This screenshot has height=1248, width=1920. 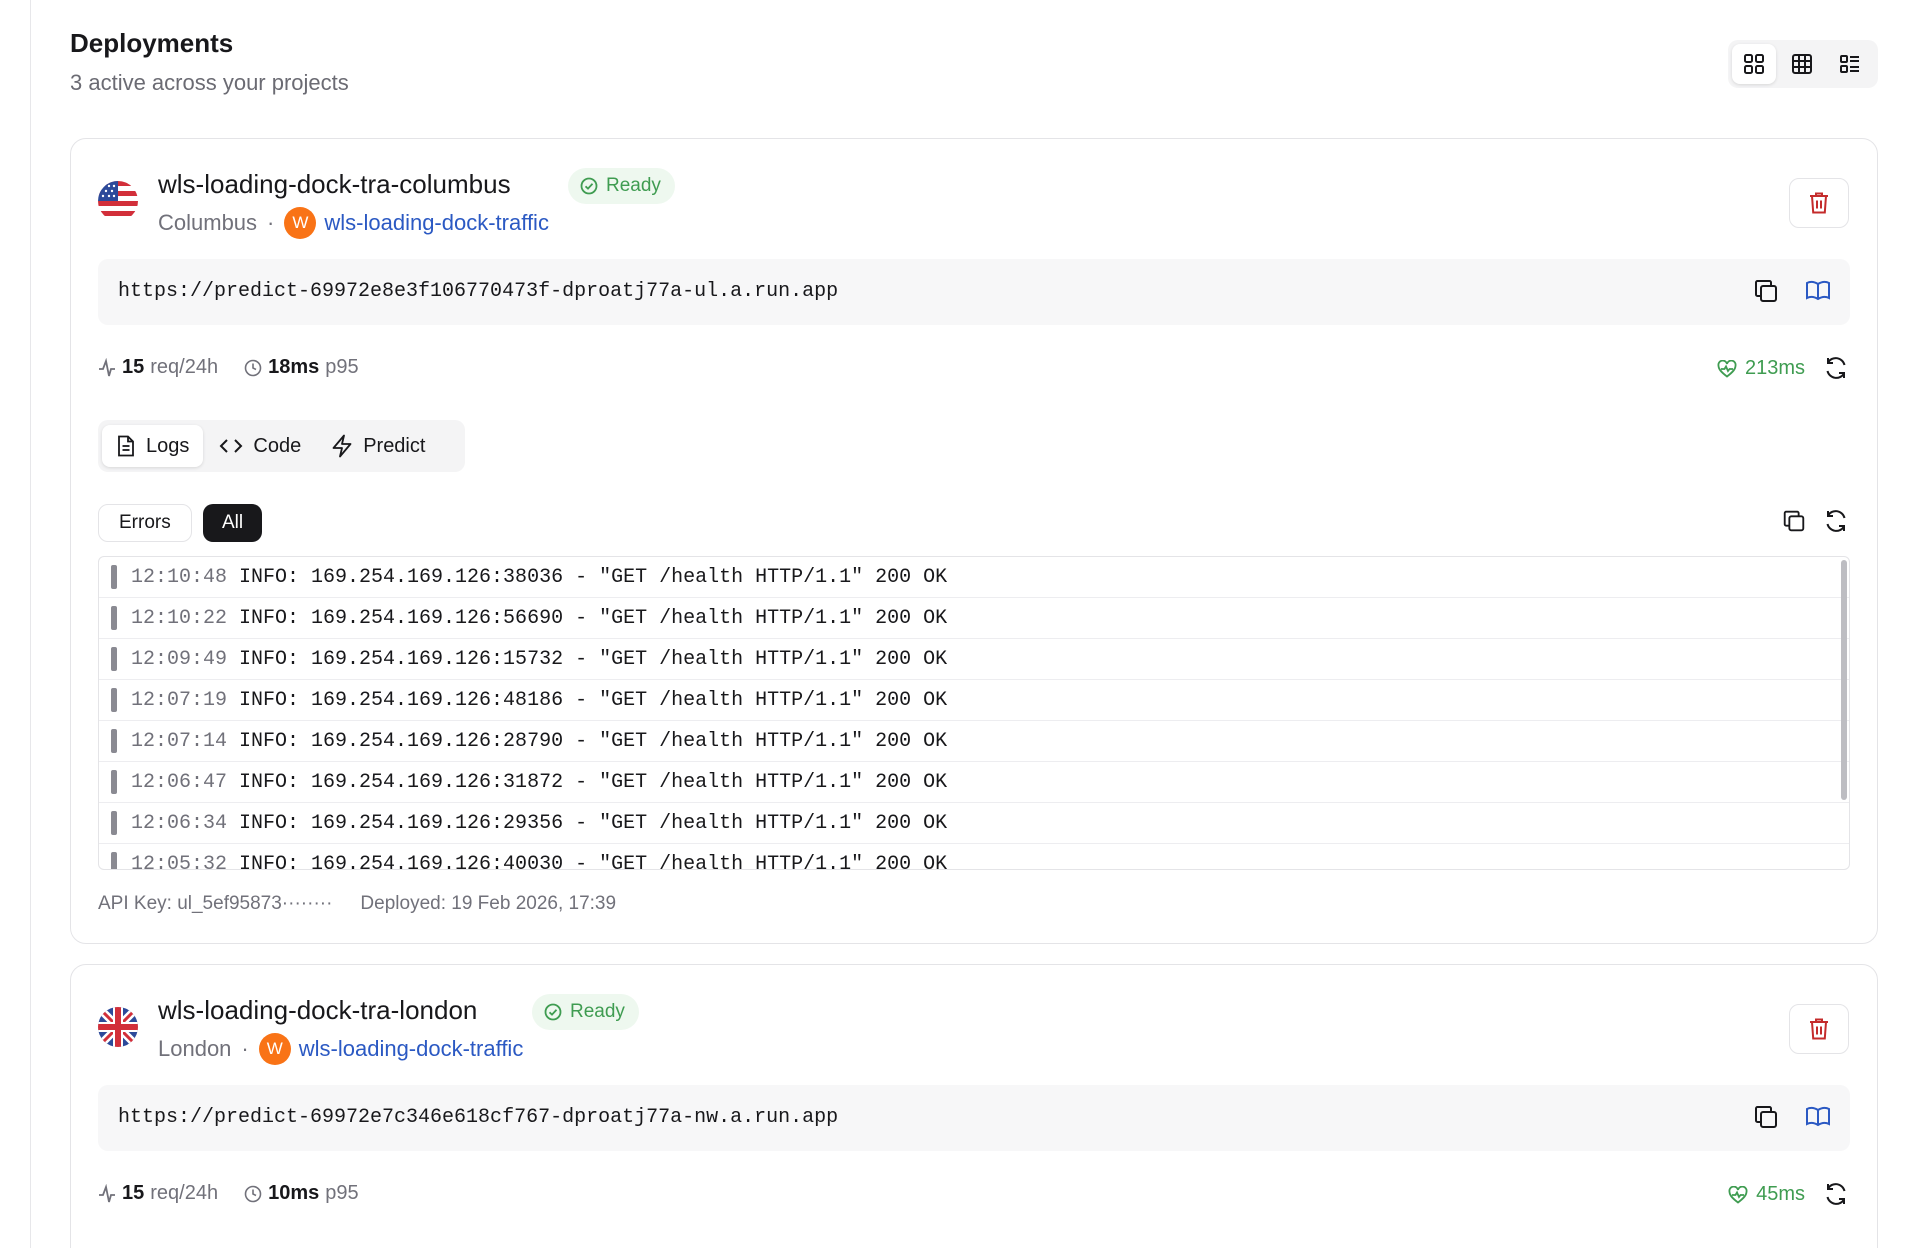 I want to click on health-latency: 213ms, so click(x=1774, y=368).